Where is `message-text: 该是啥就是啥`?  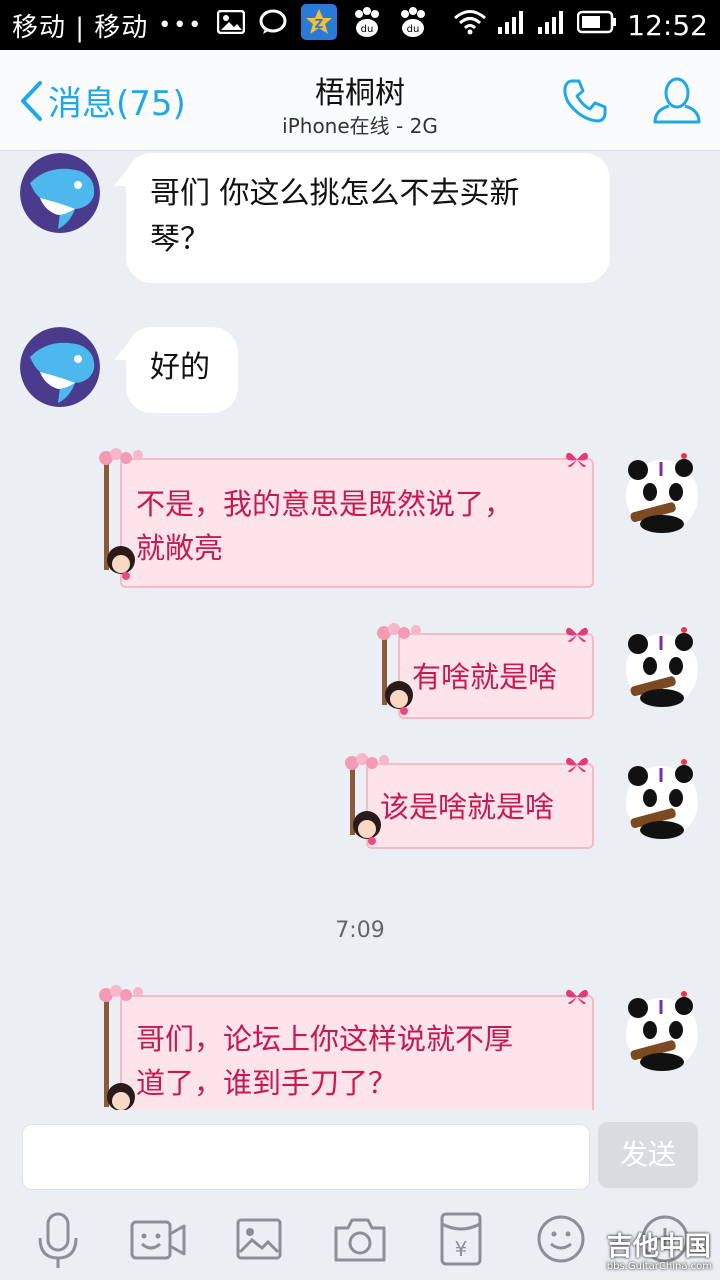
message-text: 该是啥就是啥 is located at coordinates (467, 807).